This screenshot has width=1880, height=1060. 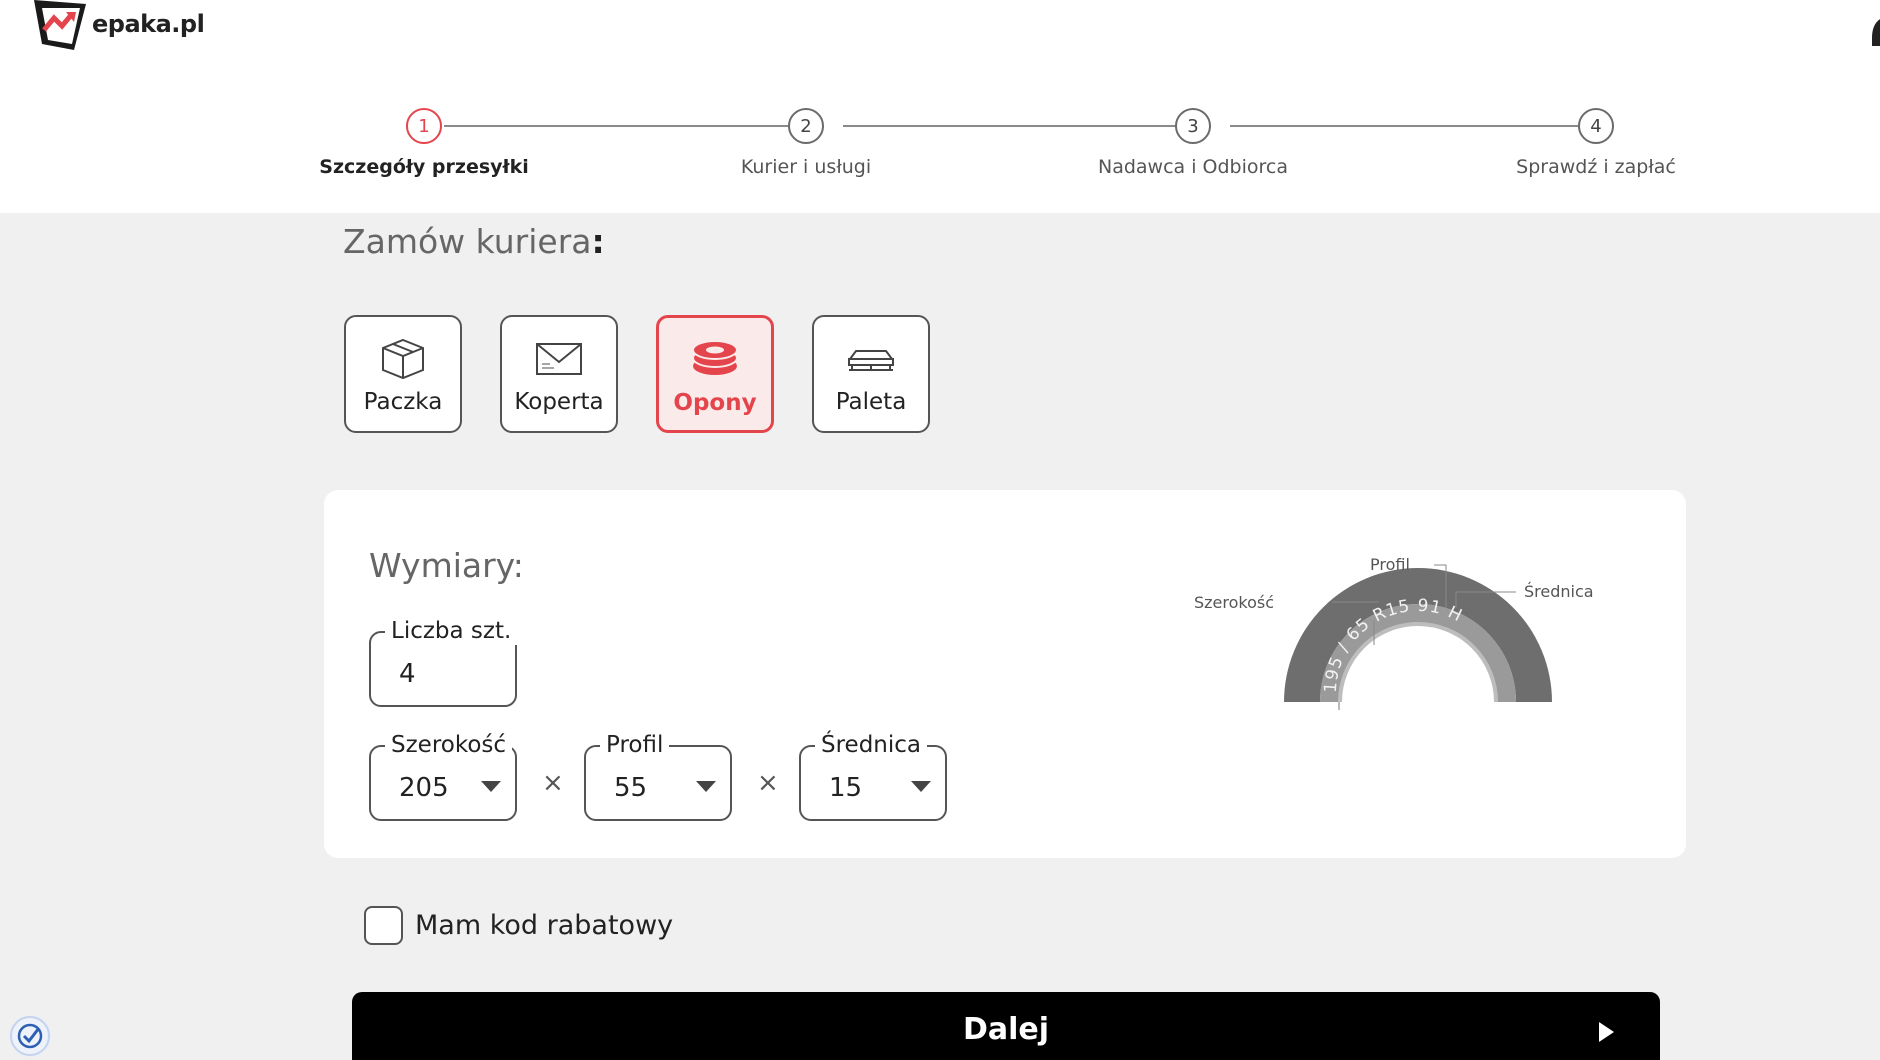 I want to click on type-button-tires: Opony, so click(x=715, y=374).